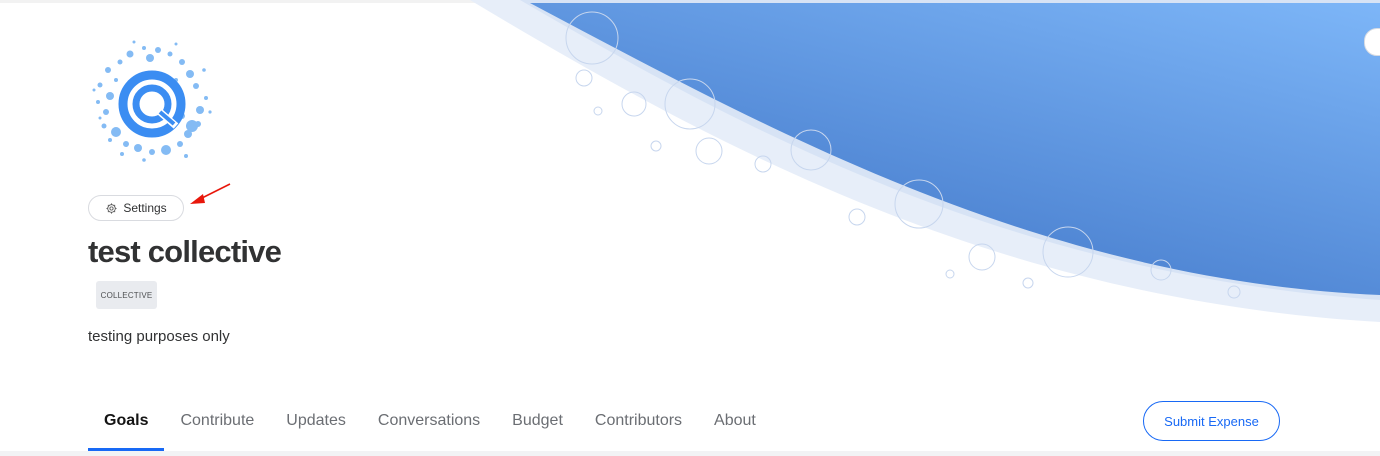  Describe the element at coordinates (210, 193) in the screenshot. I see `red-arrow-icon` at that location.